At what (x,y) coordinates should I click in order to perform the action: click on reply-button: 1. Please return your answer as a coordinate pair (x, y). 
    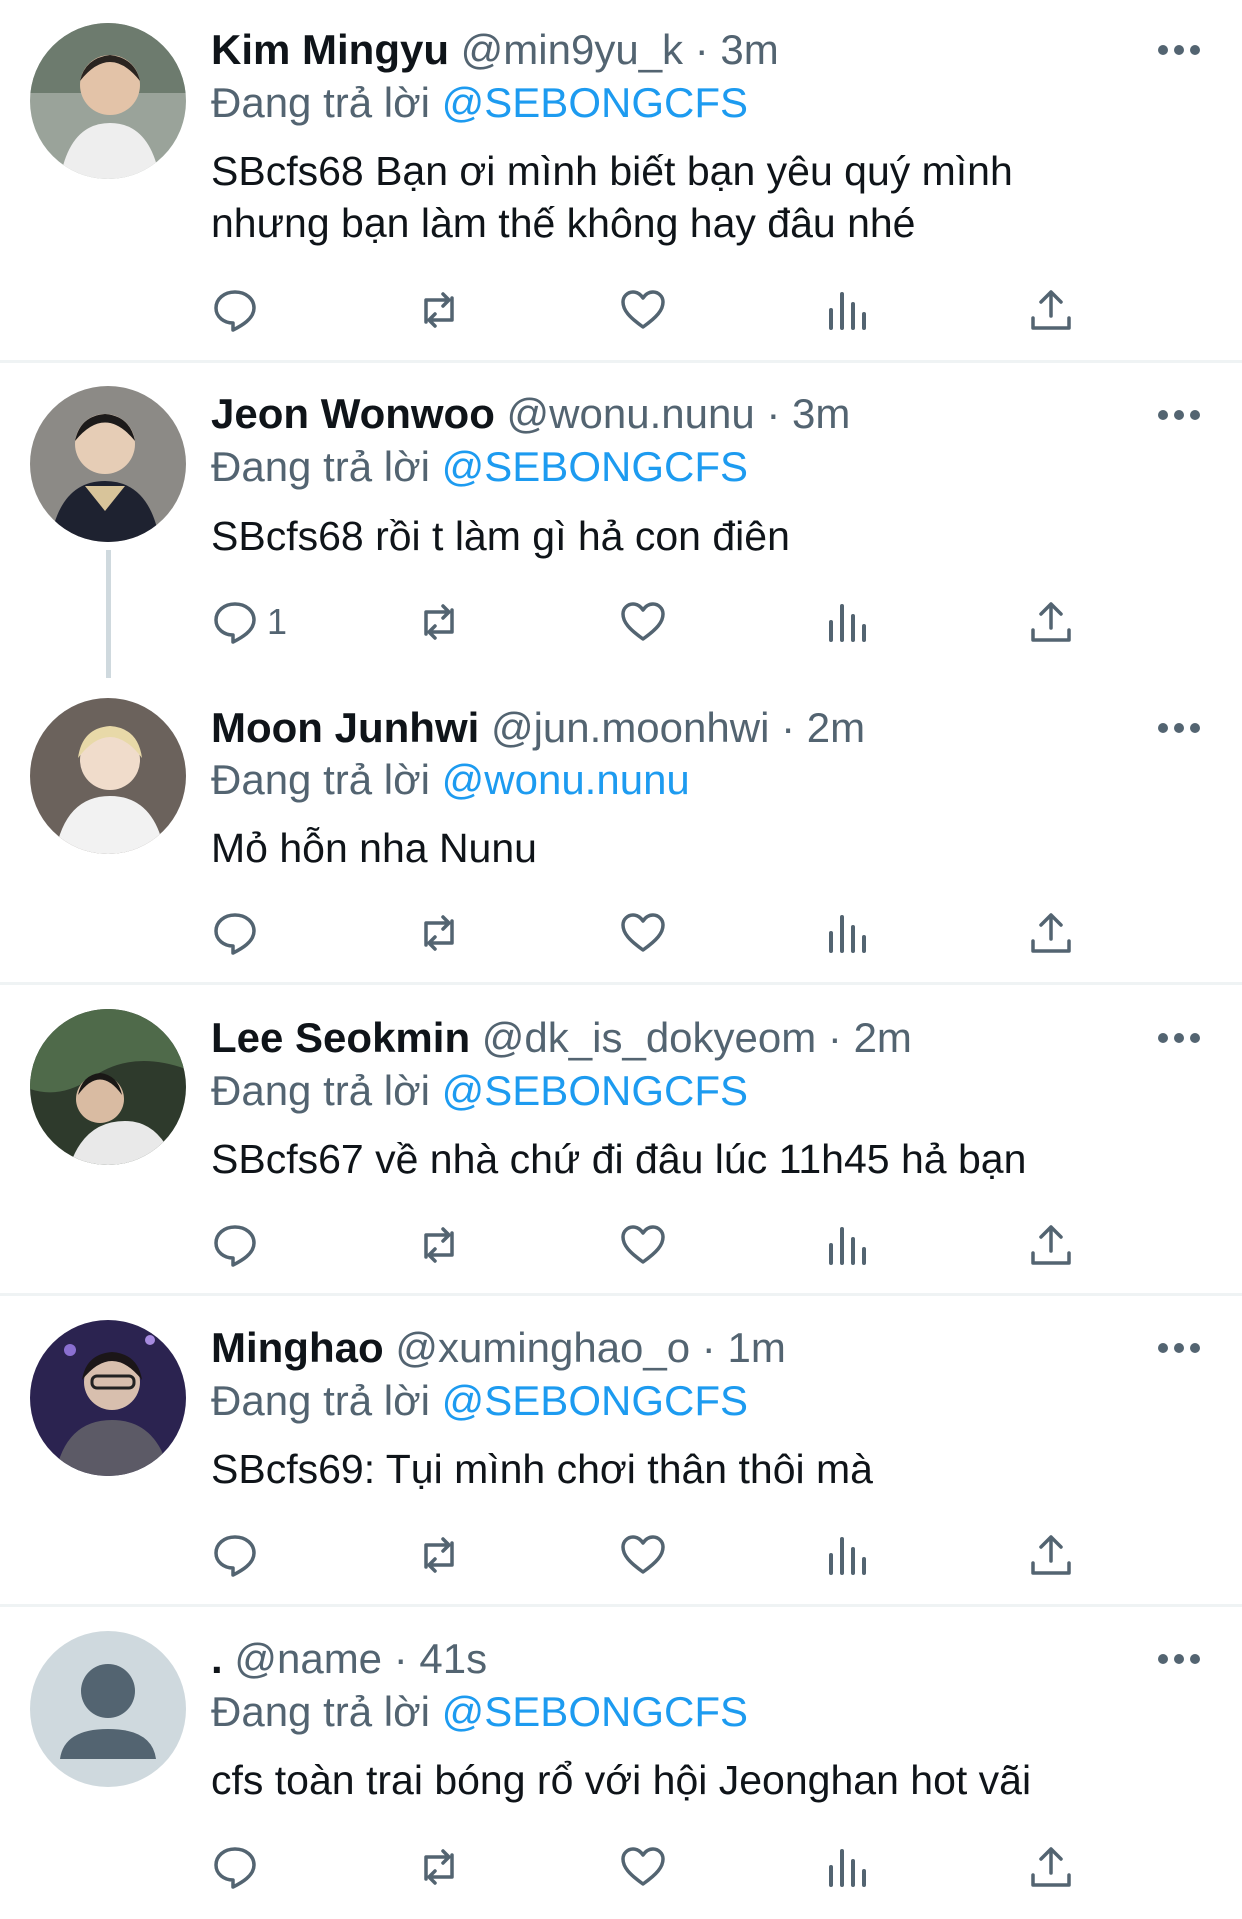
    Looking at the image, I should click on (249, 622).